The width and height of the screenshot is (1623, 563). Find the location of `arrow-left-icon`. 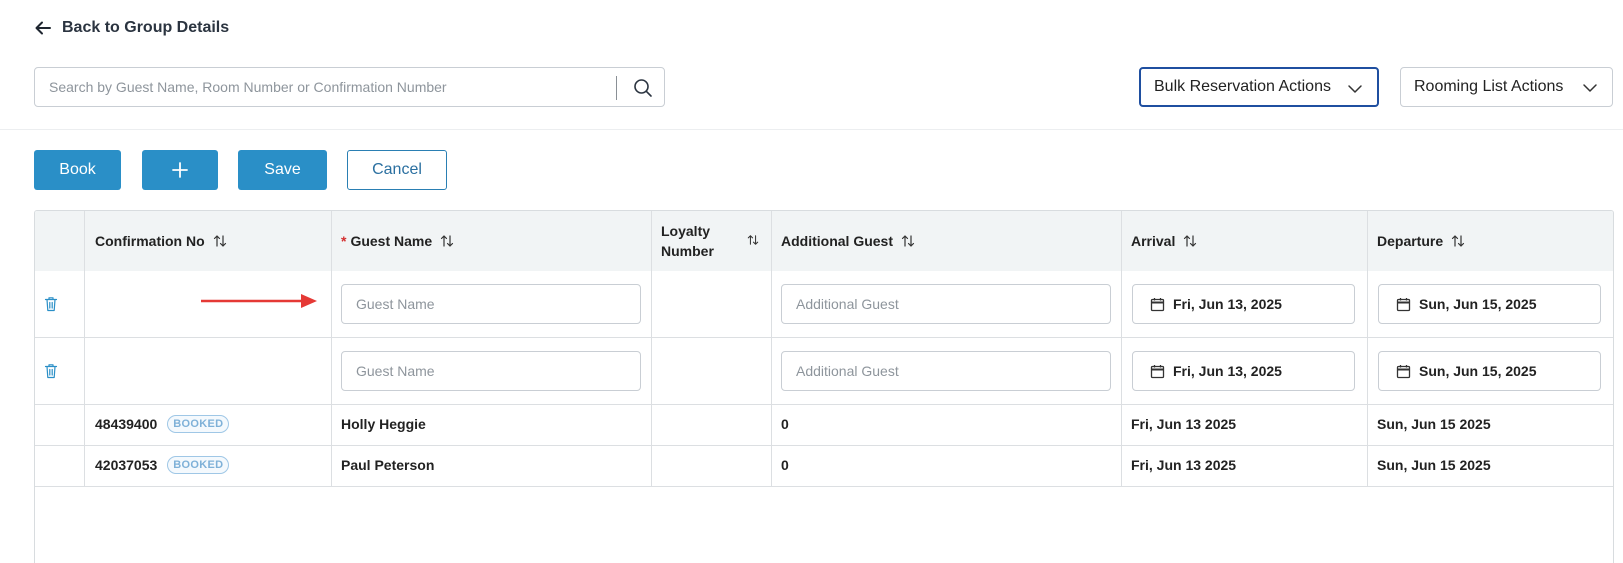

arrow-left-icon is located at coordinates (43, 28).